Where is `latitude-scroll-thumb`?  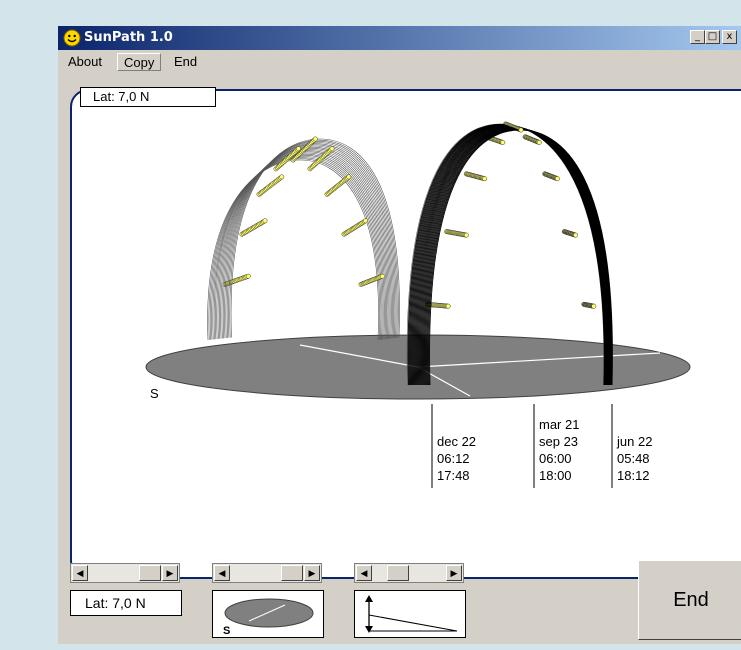 latitude-scroll-thumb is located at coordinates (150, 573).